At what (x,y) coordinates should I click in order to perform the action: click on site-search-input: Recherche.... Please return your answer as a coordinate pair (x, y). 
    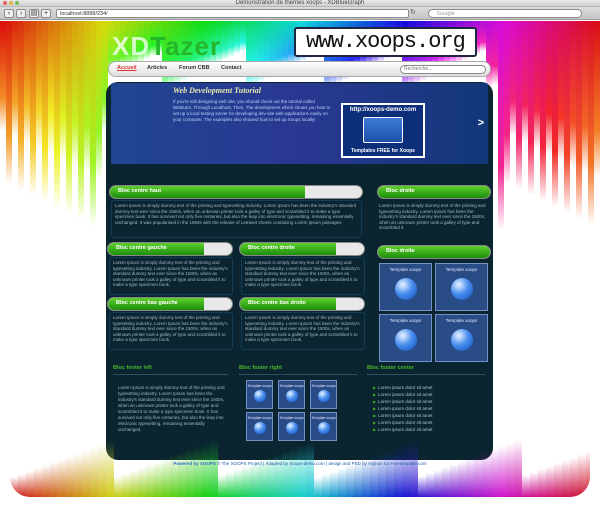
    Looking at the image, I should click on (443, 69).